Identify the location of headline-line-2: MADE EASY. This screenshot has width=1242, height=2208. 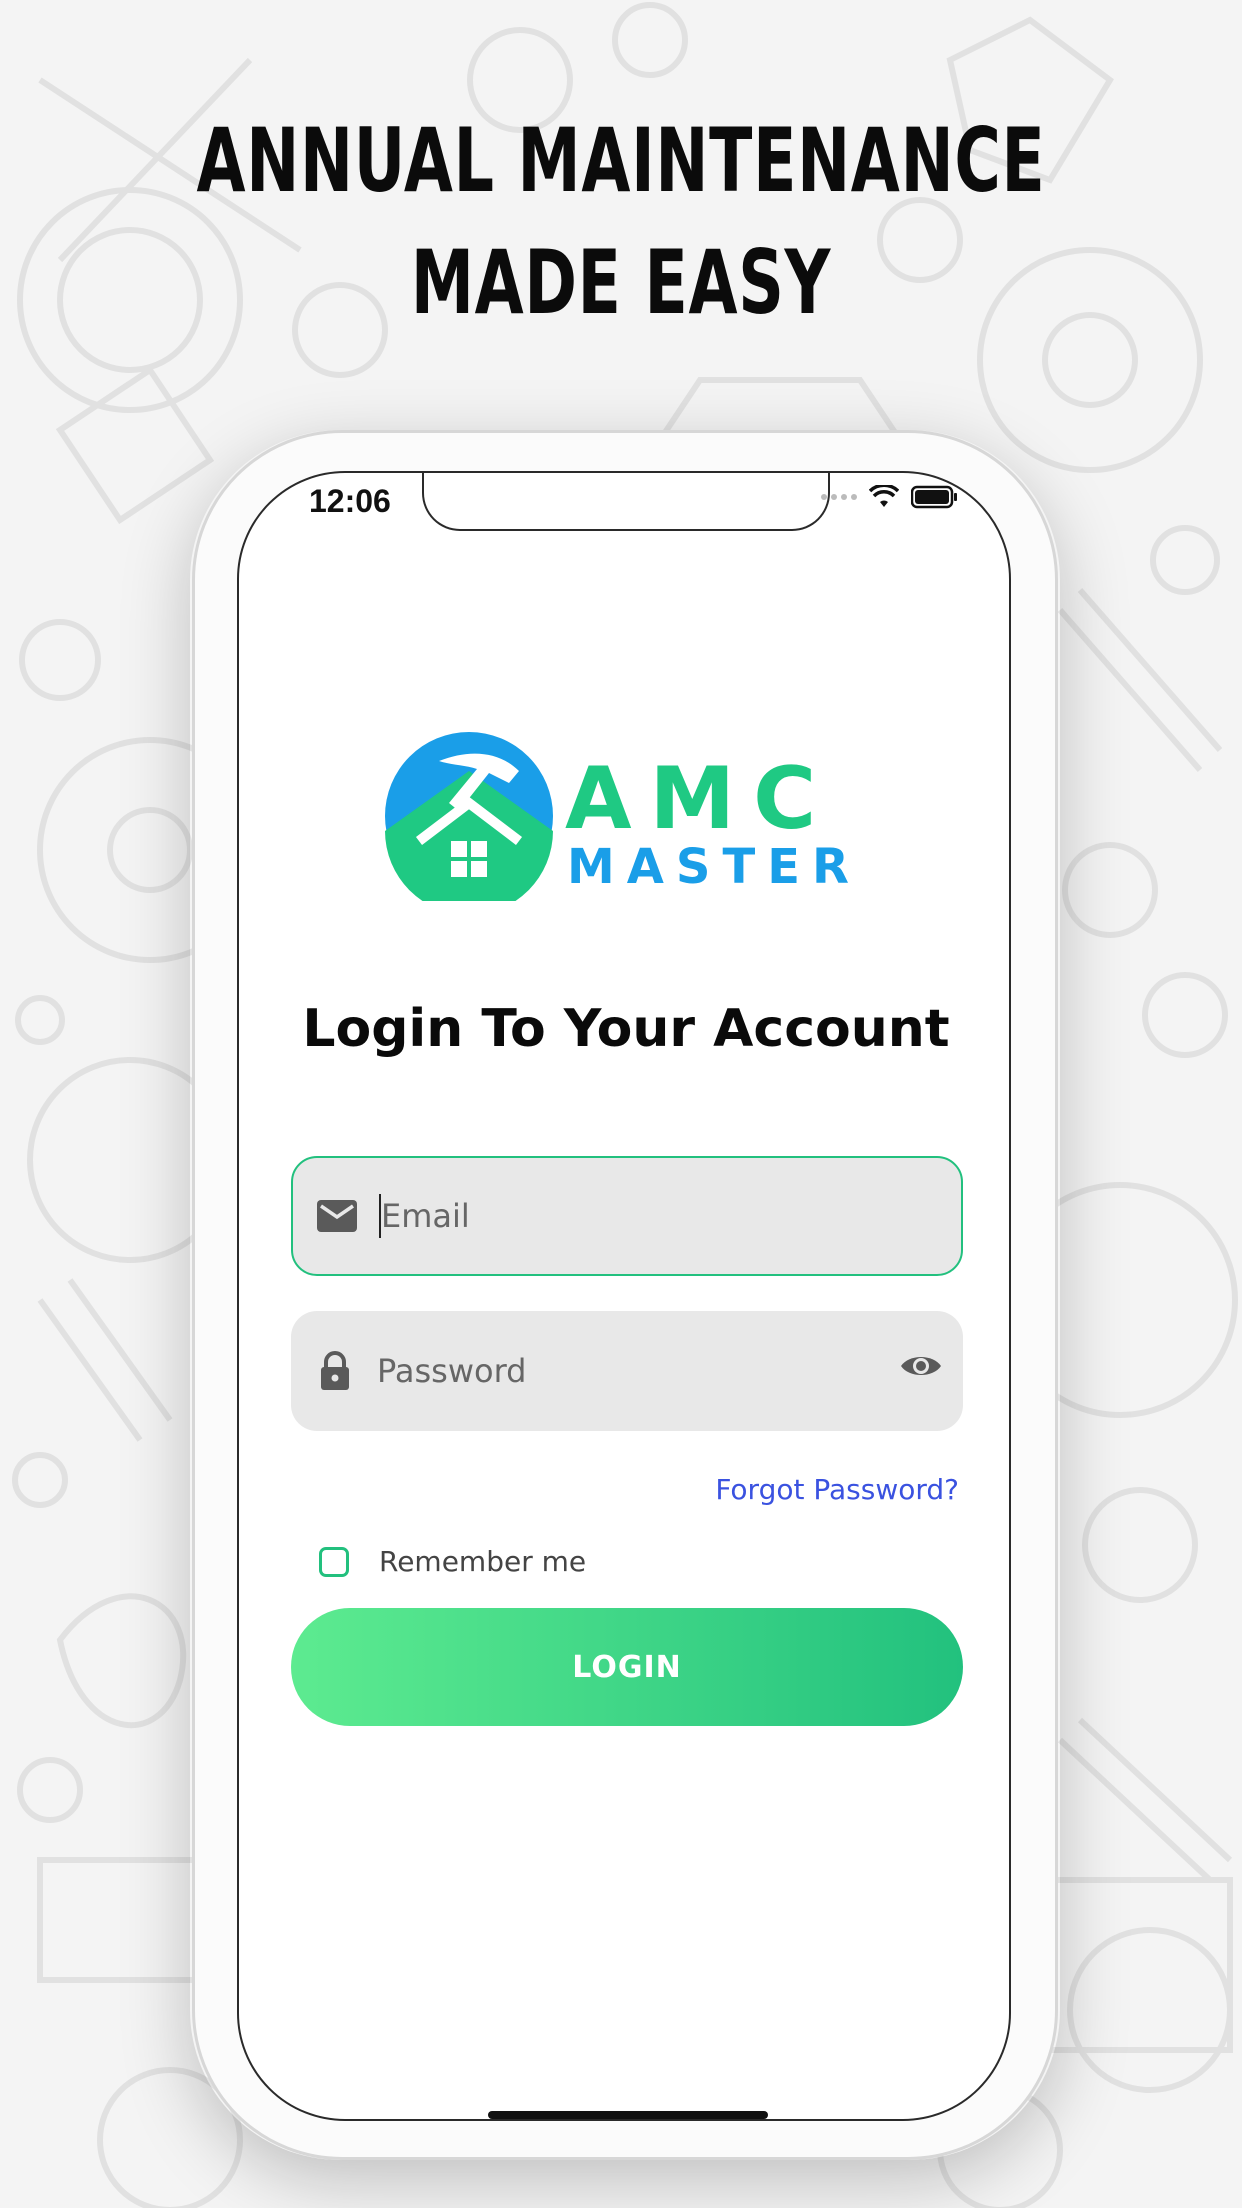
(621, 282).